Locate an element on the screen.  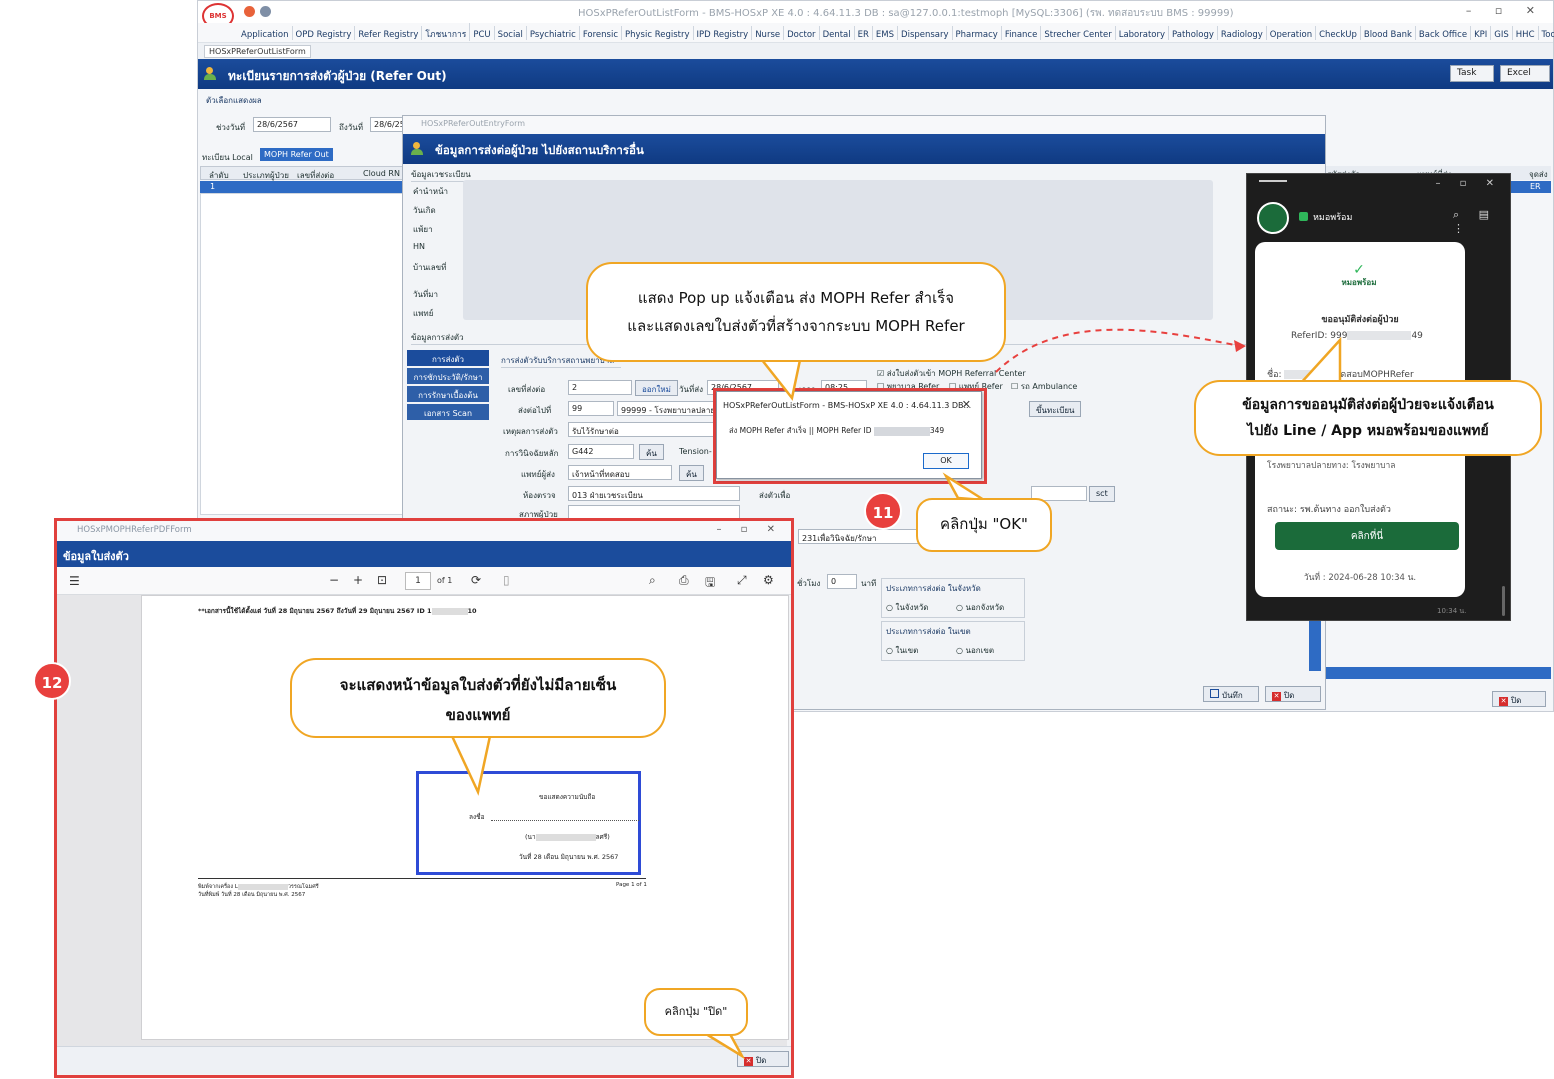
click-close-callout: คลิกปุ่ม "ปิด" is located at coordinates (696, 1012).